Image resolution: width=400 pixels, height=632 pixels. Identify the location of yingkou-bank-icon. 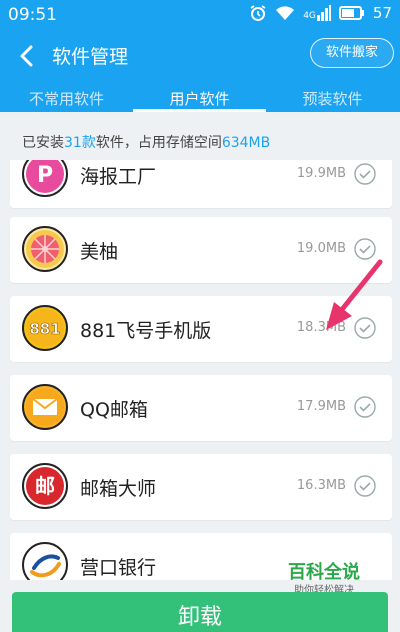
(45, 561).